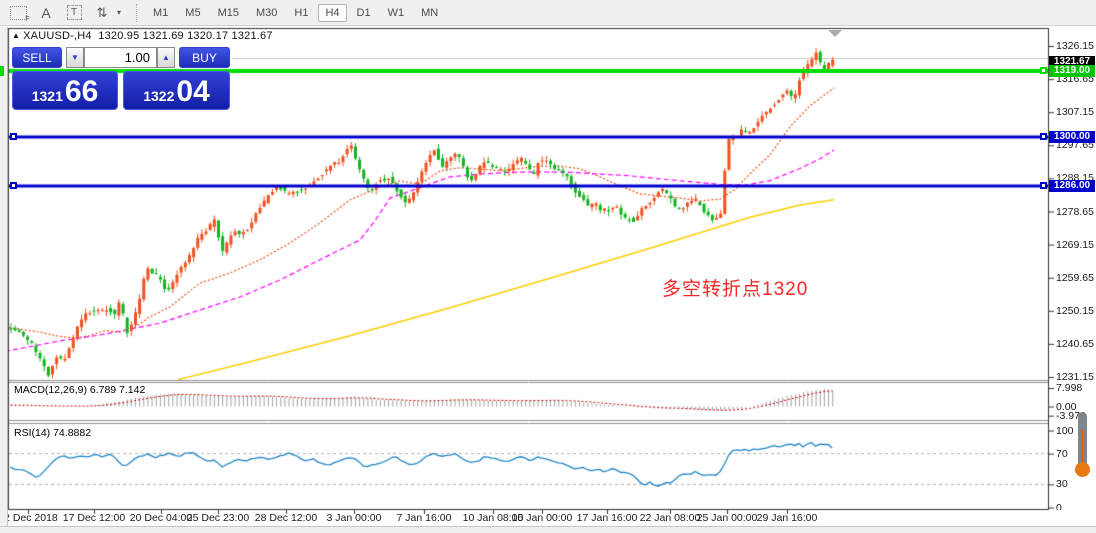 The width and height of the screenshot is (1096, 533). I want to click on timeframe-button-d1: D1, so click(364, 13).